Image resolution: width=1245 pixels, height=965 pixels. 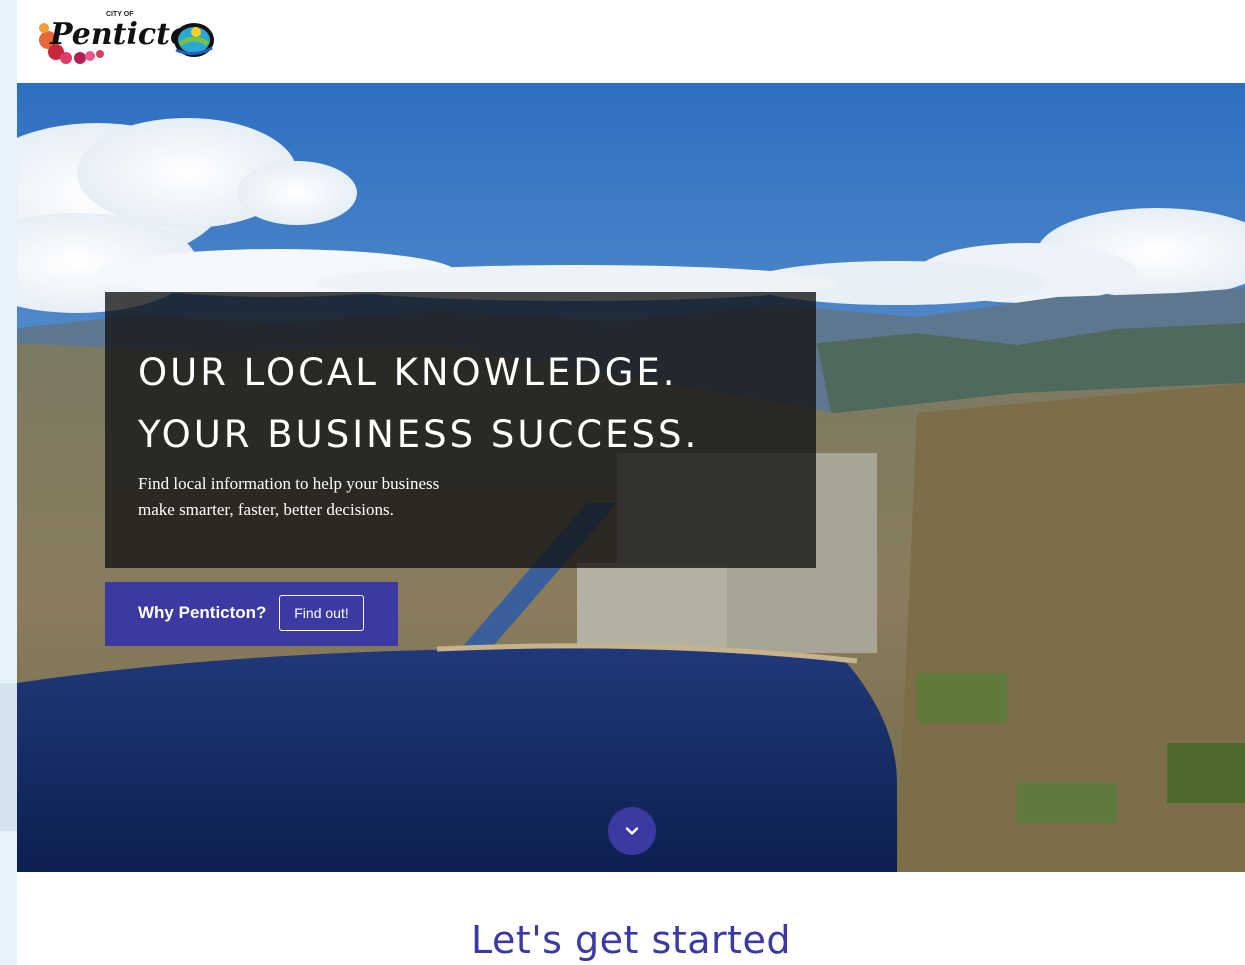 What do you see at coordinates (321, 613) in the screenshot?
I see `find-out-button: Find out!` at bounding box center [321, 613].